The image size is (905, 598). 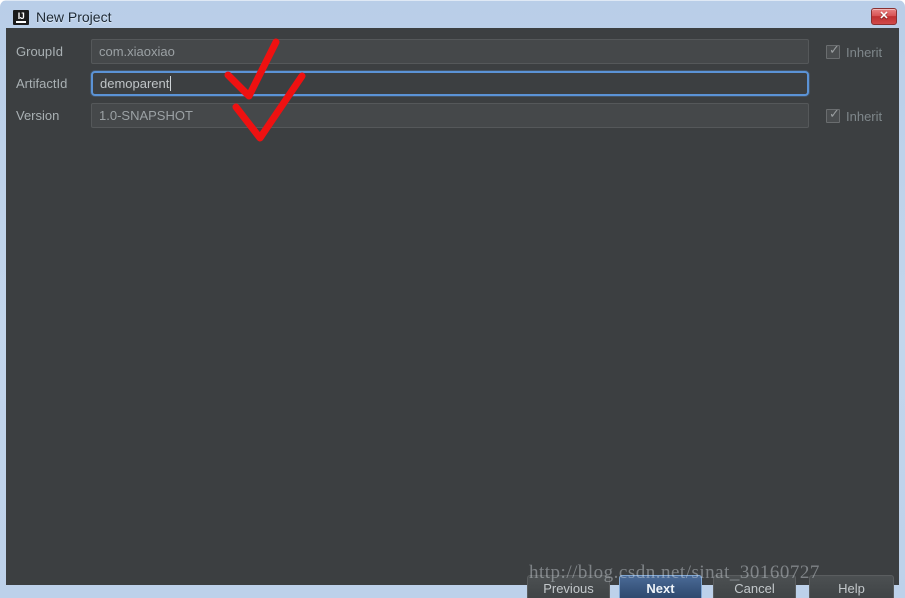 I want to click on inherit-checkbox-version: ✓, so click(x=833, y=115).